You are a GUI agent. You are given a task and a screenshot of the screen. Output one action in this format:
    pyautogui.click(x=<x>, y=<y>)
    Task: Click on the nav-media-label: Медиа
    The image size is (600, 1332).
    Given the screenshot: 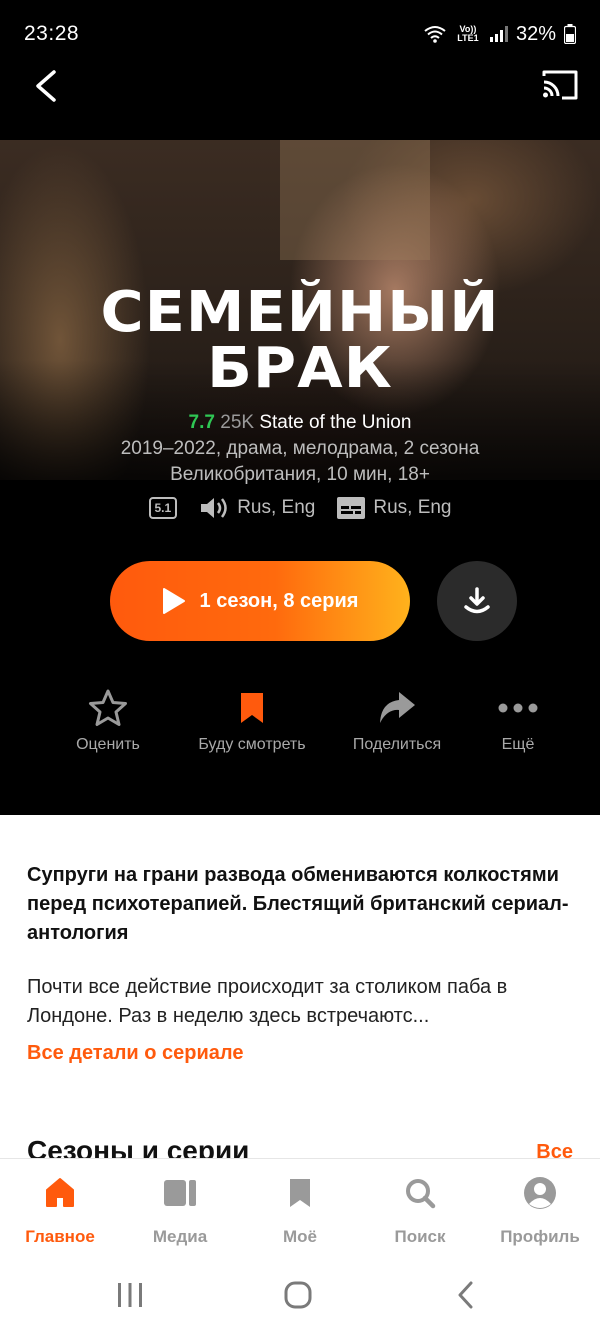 What is the action you would take?
    pyautogui.click(x=180, y=1236)
    